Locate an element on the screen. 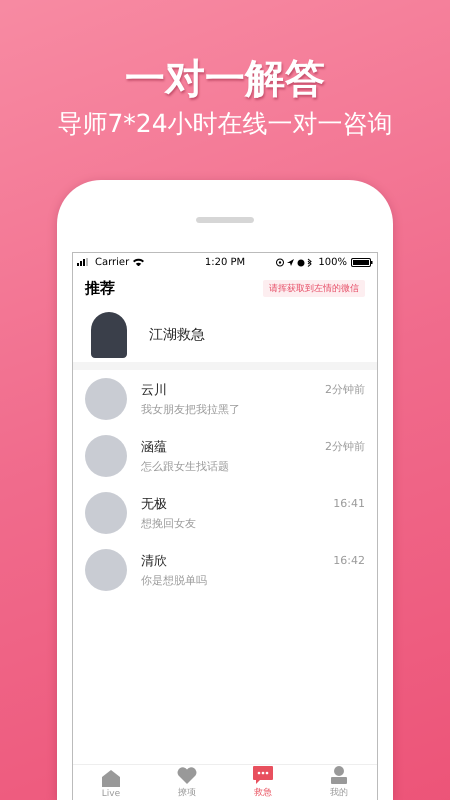 Image resolution: width=450 pixels, height=800 pixels. tab: 救急 is located at coordinates (263, 782).